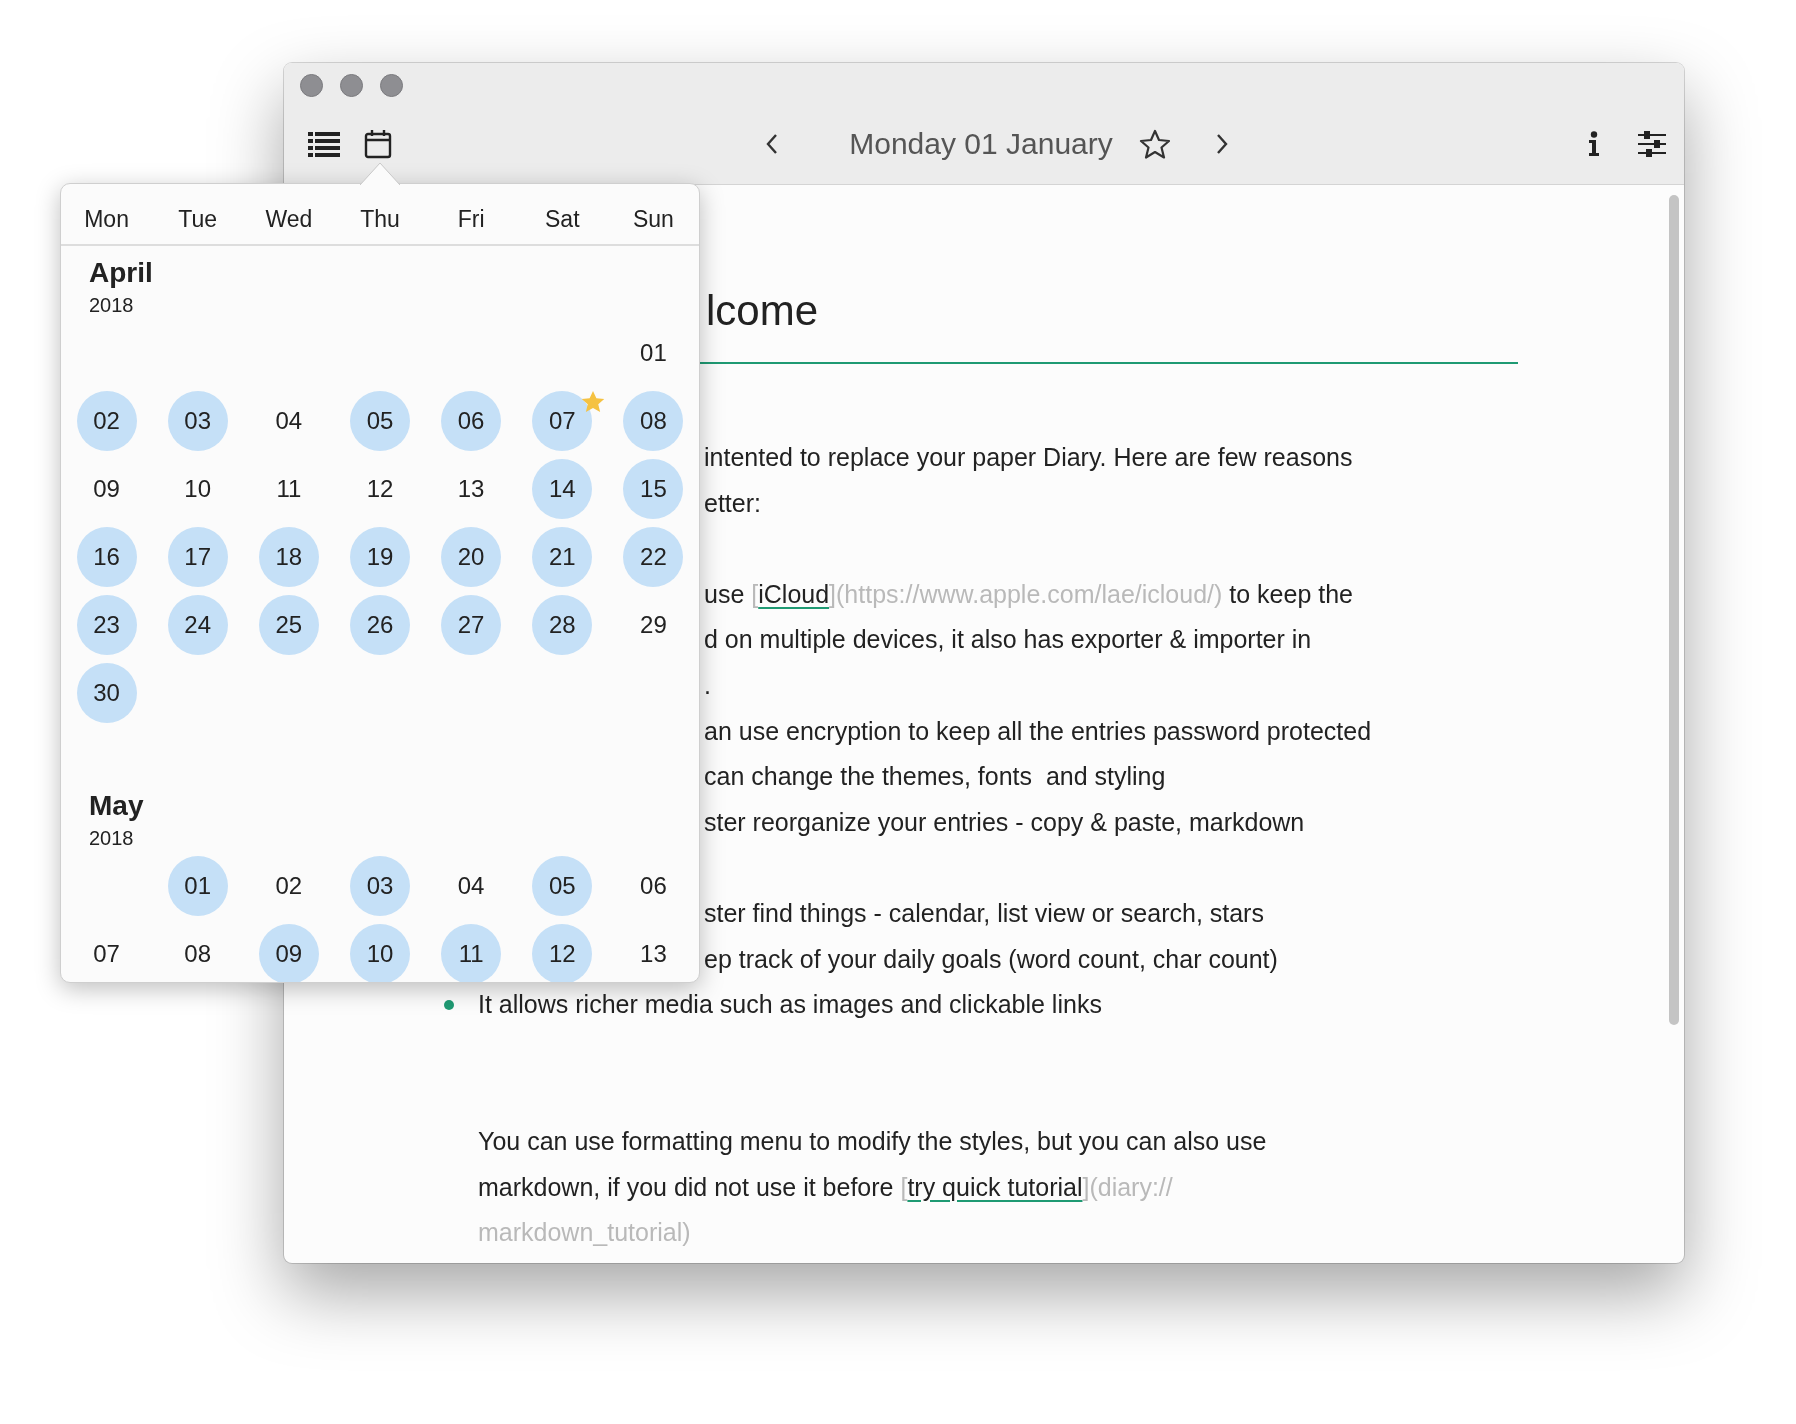 The width and height of the screenshot is (1796, 1424). I want to click on close-button, so click(311, 85).